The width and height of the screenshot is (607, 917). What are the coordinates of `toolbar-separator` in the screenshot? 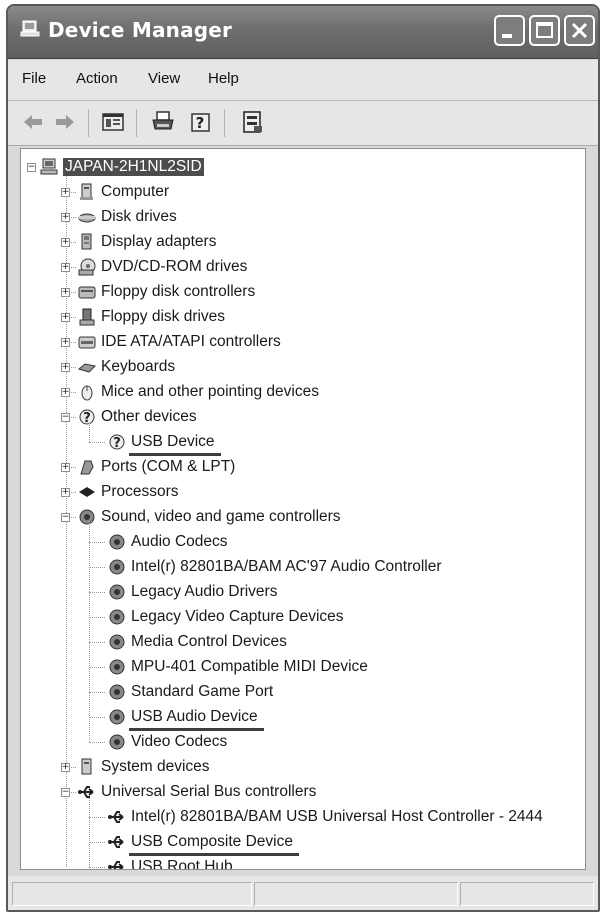 It's located at (225, 123).